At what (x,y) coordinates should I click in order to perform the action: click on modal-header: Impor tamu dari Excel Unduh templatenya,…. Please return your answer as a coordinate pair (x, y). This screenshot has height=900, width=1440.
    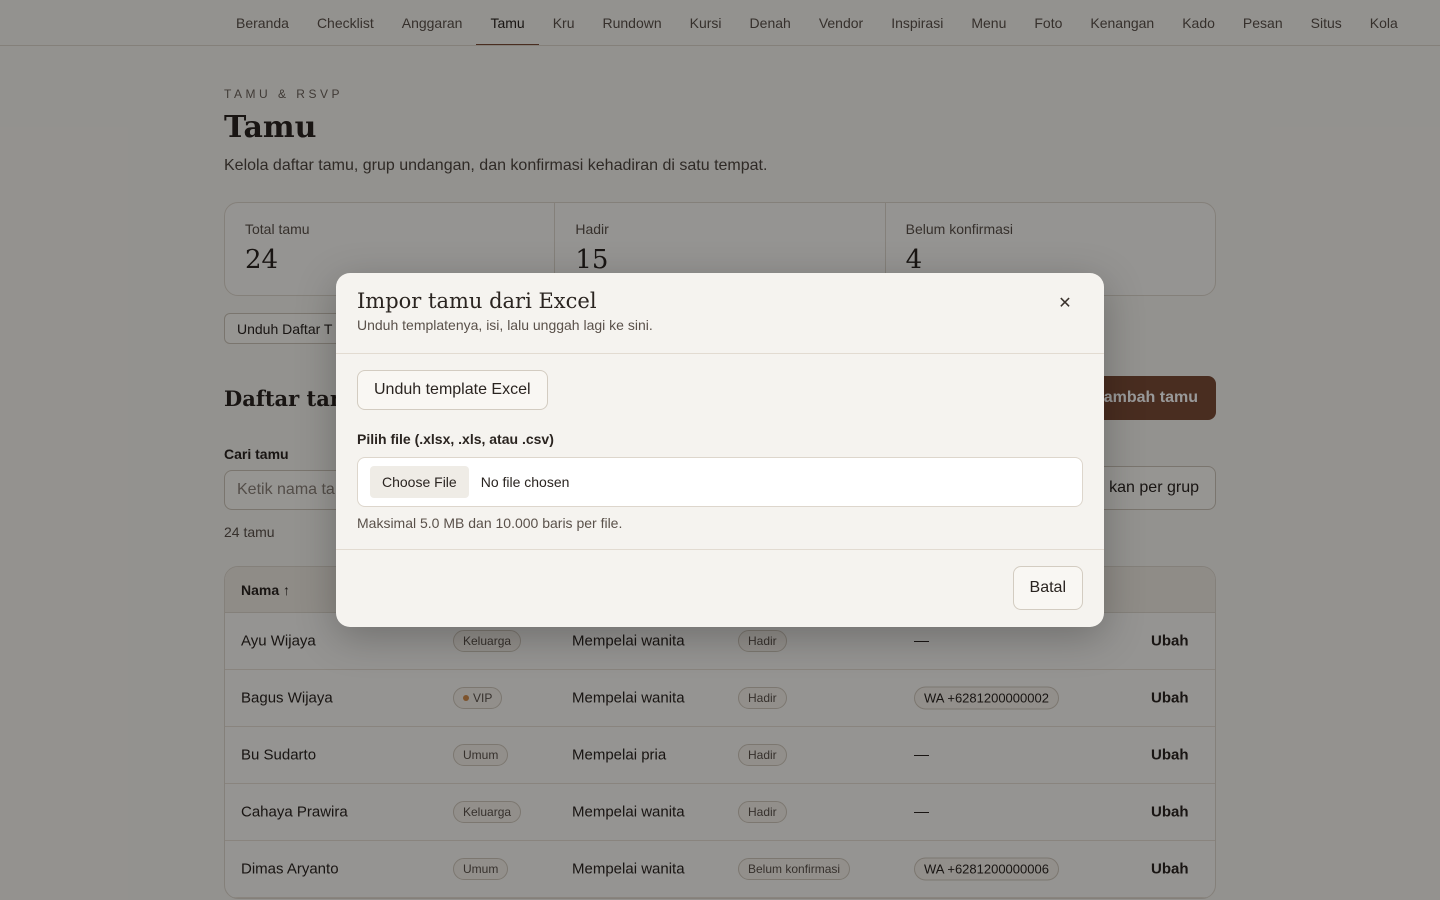
    Looking at the image, I should click on (720, 313).